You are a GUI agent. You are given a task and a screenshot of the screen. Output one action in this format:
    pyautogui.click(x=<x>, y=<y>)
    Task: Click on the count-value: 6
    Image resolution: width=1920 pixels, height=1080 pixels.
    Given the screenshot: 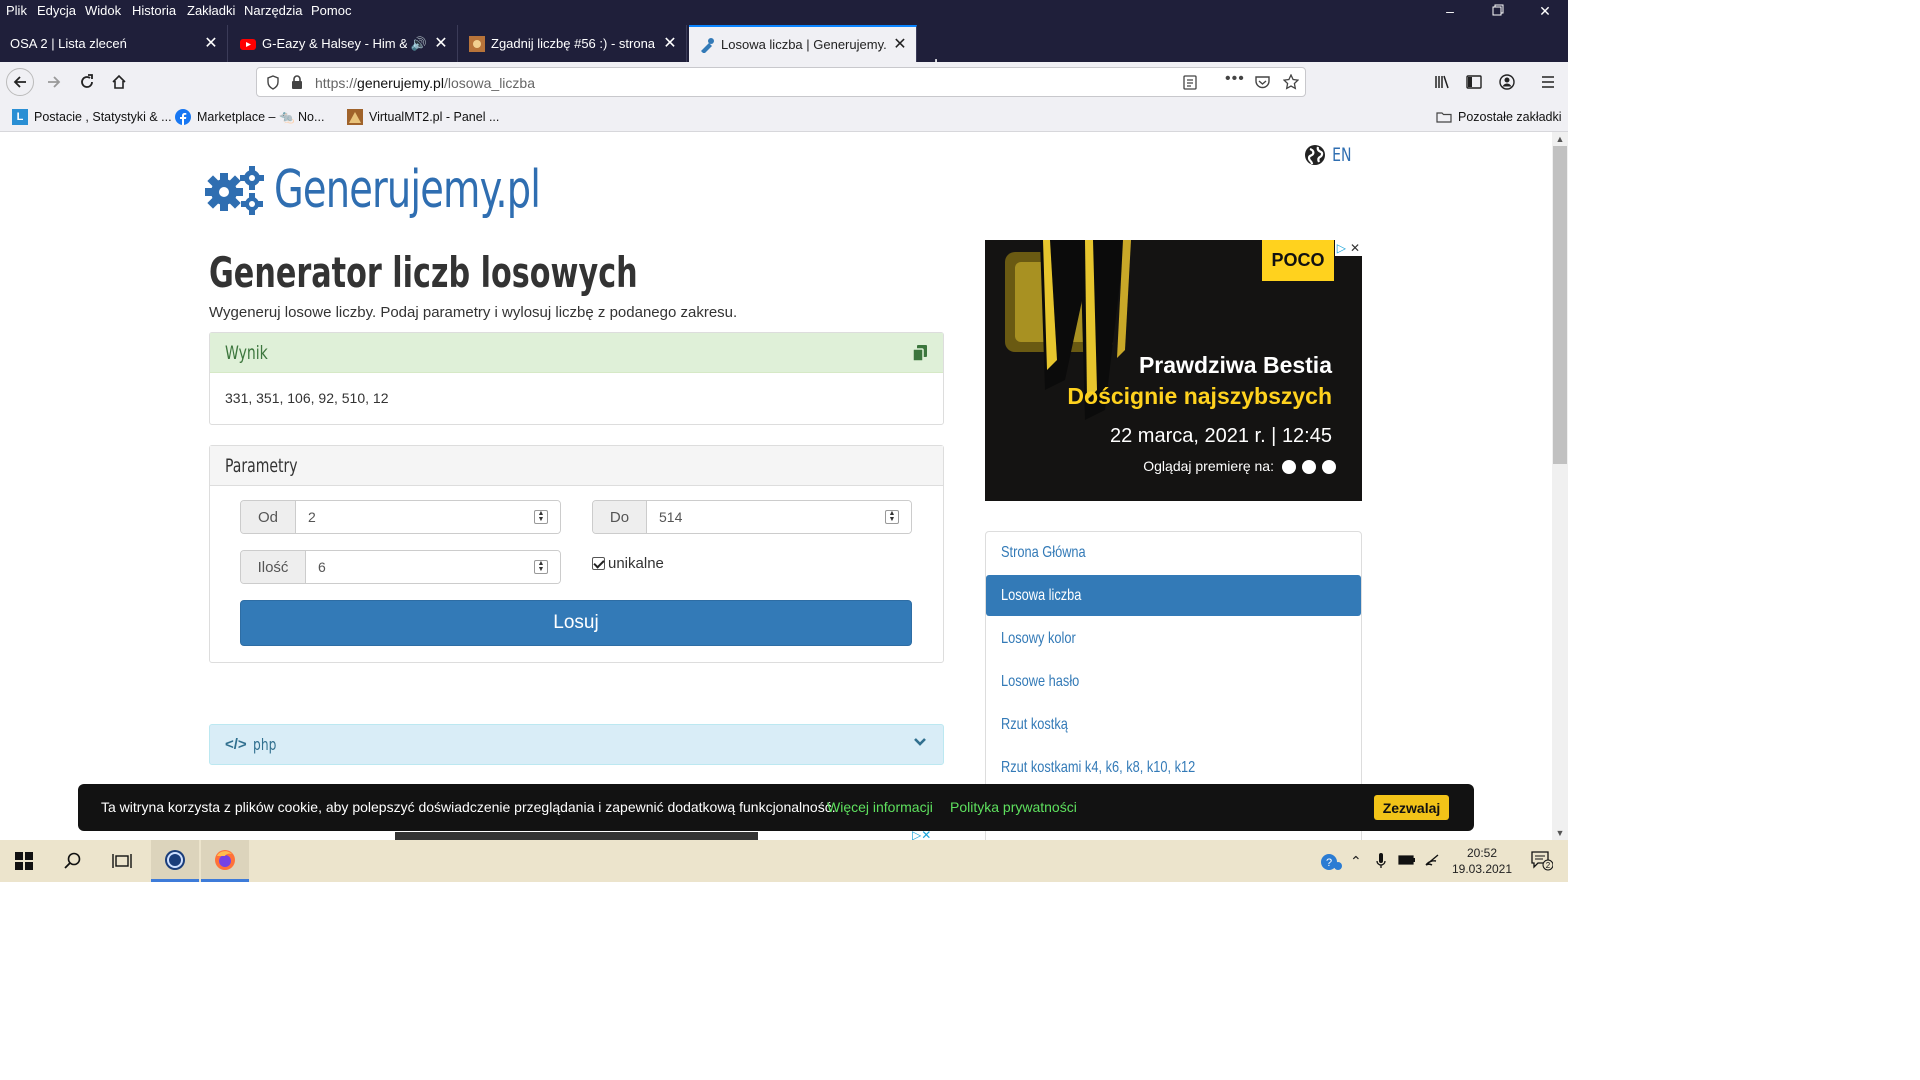 What is the action you would take?
    pyautogui.click(x=322, y=567)
    